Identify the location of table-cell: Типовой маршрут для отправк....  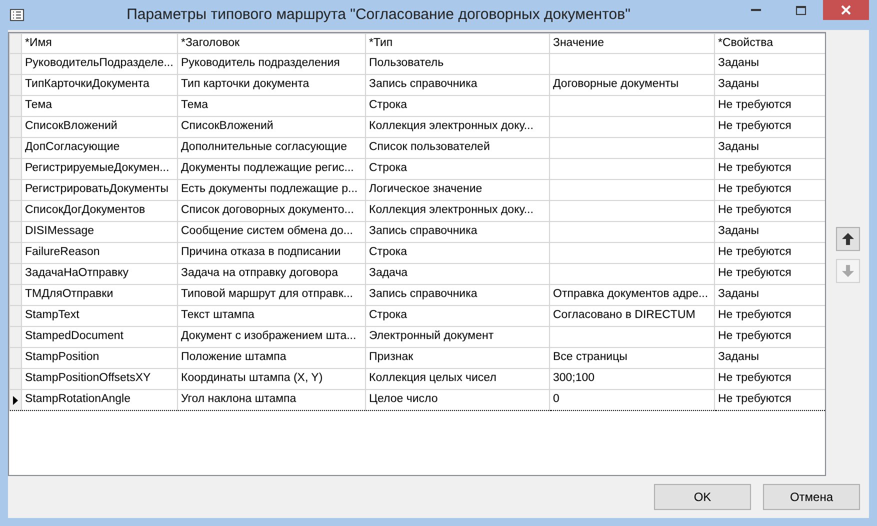
(267, 294).